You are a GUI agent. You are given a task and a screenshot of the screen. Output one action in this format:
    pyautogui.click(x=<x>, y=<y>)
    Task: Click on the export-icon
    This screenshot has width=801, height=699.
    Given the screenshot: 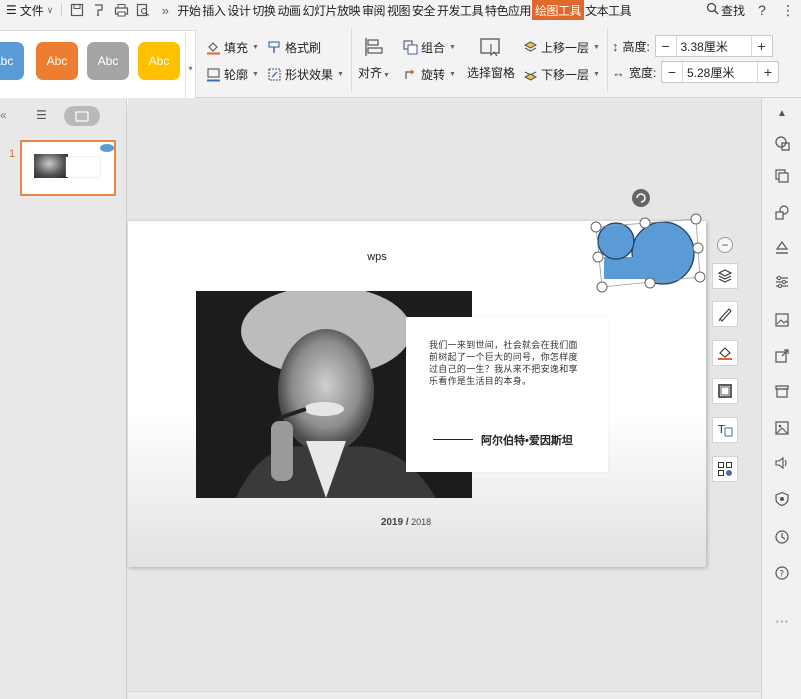 What is the action you would take?
    pyautogui.click(x=99, y=10)
    